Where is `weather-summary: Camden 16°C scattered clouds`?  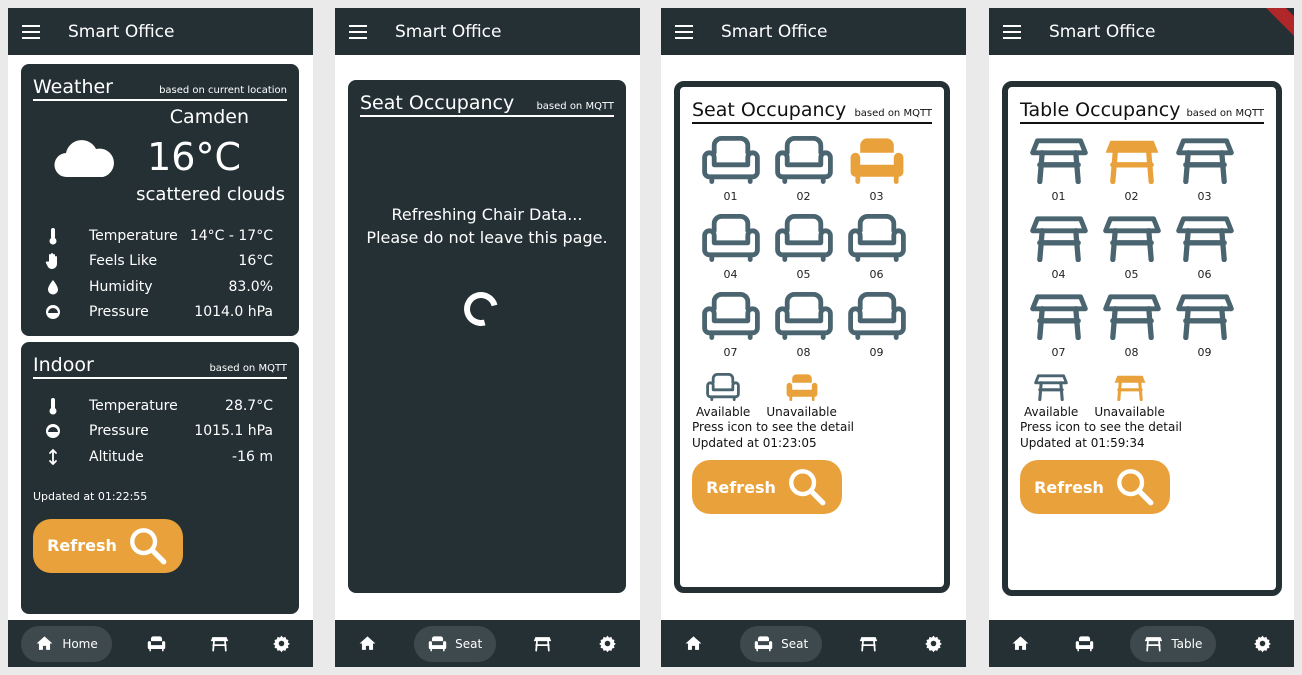
weather-summary: Camden 16°C scattered clouds is located at coordinates (160, 157).